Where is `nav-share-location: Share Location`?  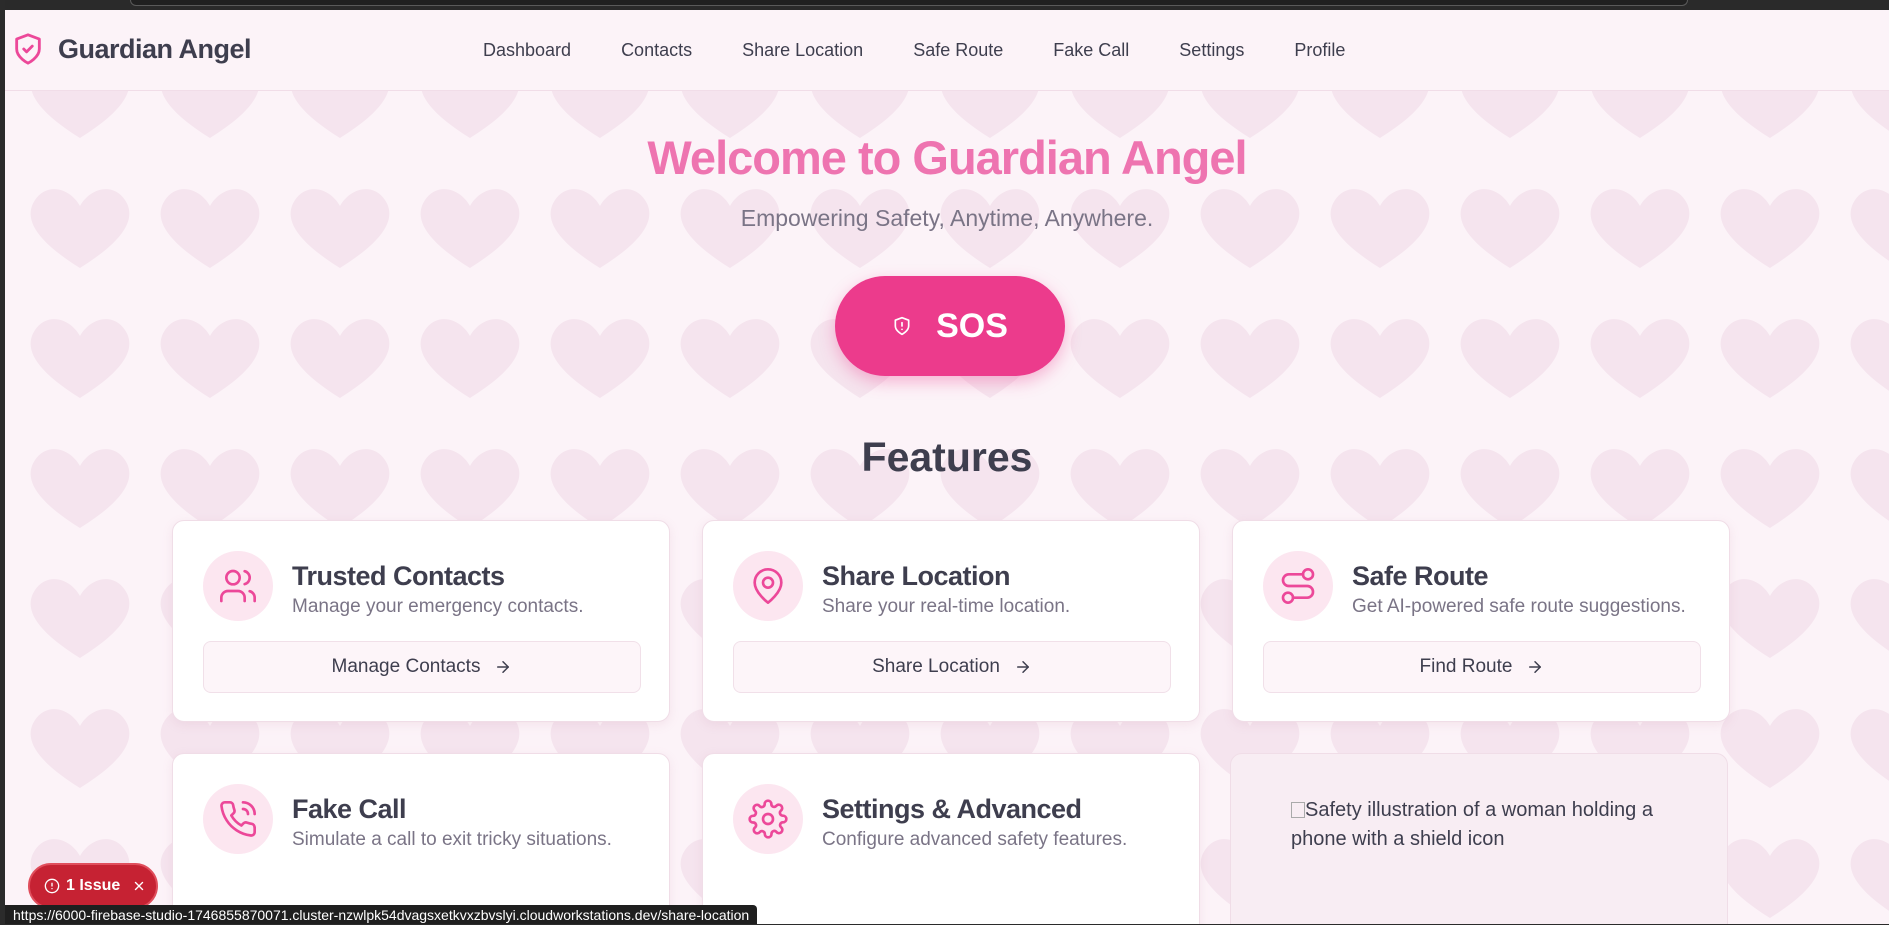
nav-share-location: Share Location is located at coordinates (802, 50).